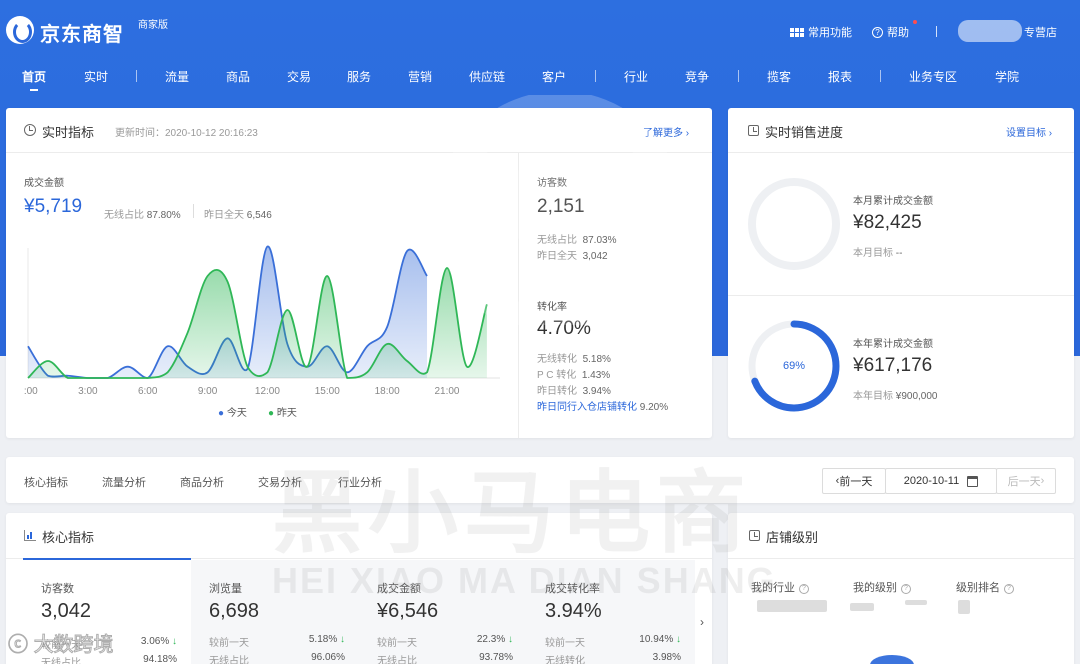 This screenshot has height=664, width=1080. Describe the element at coordinates (360, 482) in the screenshot. I see `tab-industry-analysis: 行业分析` at that location.